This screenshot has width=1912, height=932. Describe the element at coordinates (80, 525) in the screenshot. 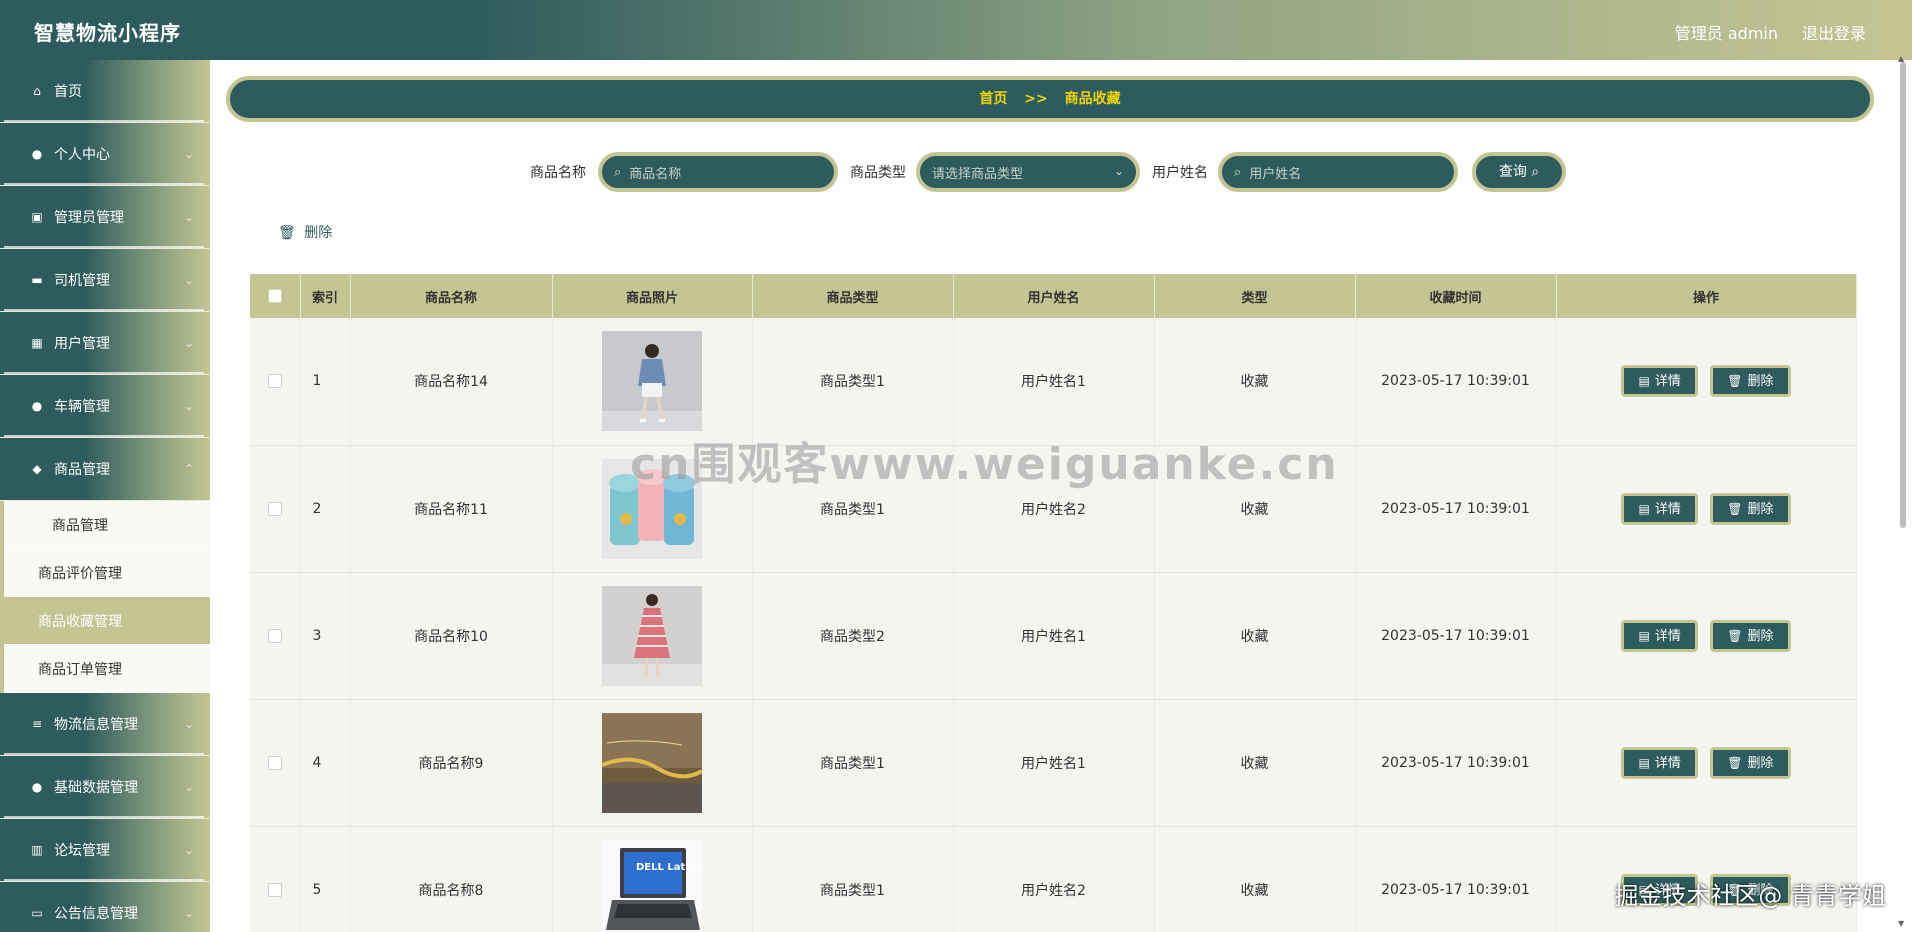

I see `submenu-item-label: 商品管理` at that location.